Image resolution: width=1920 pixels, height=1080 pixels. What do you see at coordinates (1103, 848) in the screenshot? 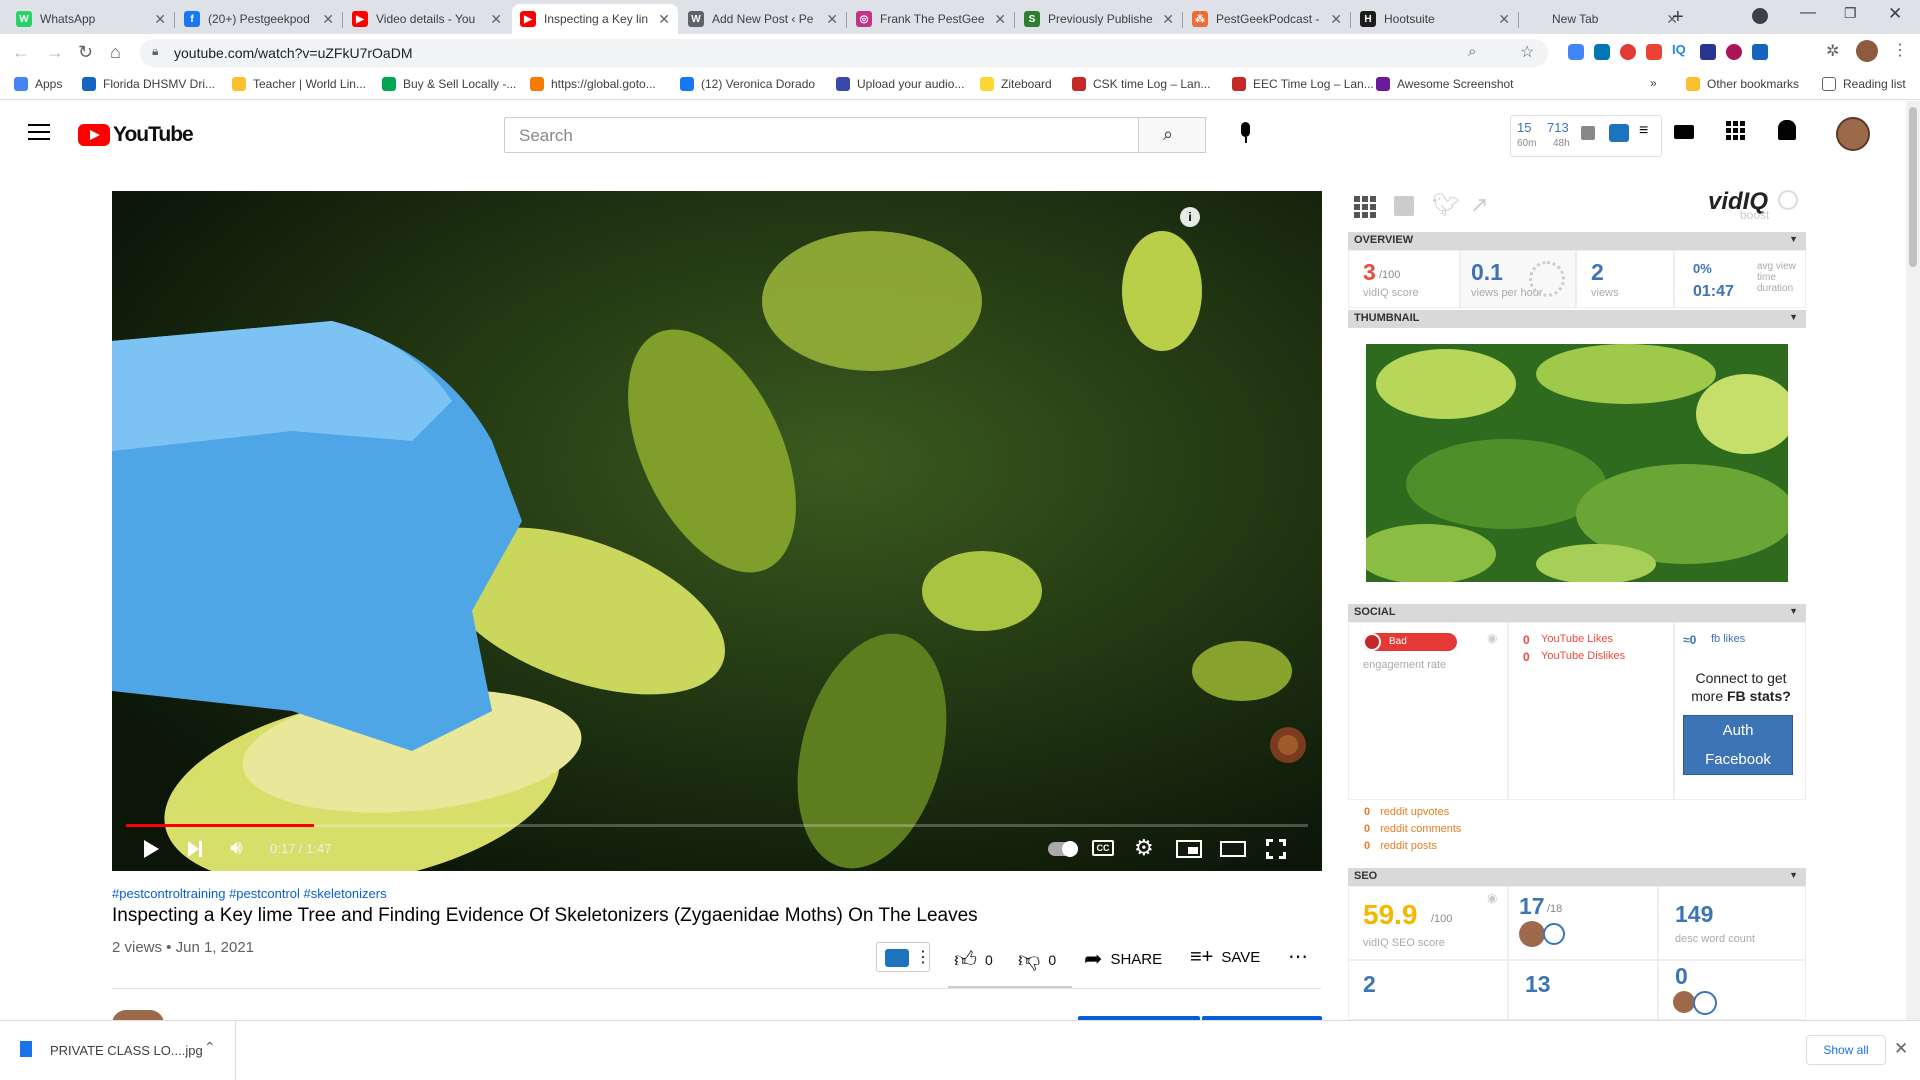
I see `captions-icon: CC` at bounding box center [1103, 848].